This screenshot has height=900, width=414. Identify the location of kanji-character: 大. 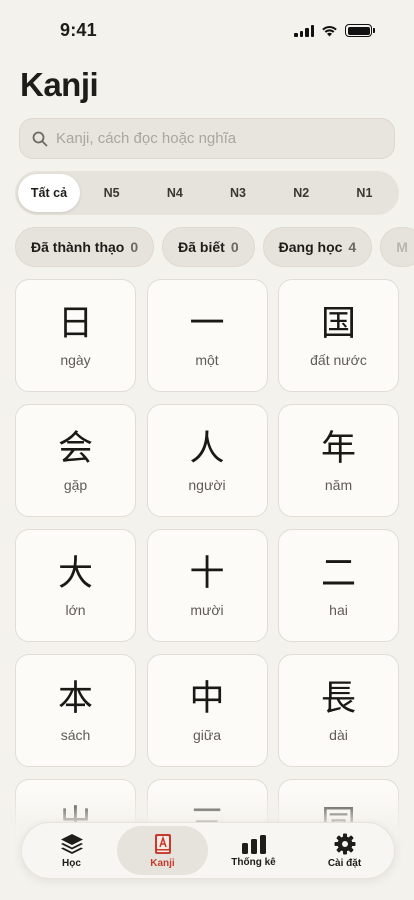
(75, 574).